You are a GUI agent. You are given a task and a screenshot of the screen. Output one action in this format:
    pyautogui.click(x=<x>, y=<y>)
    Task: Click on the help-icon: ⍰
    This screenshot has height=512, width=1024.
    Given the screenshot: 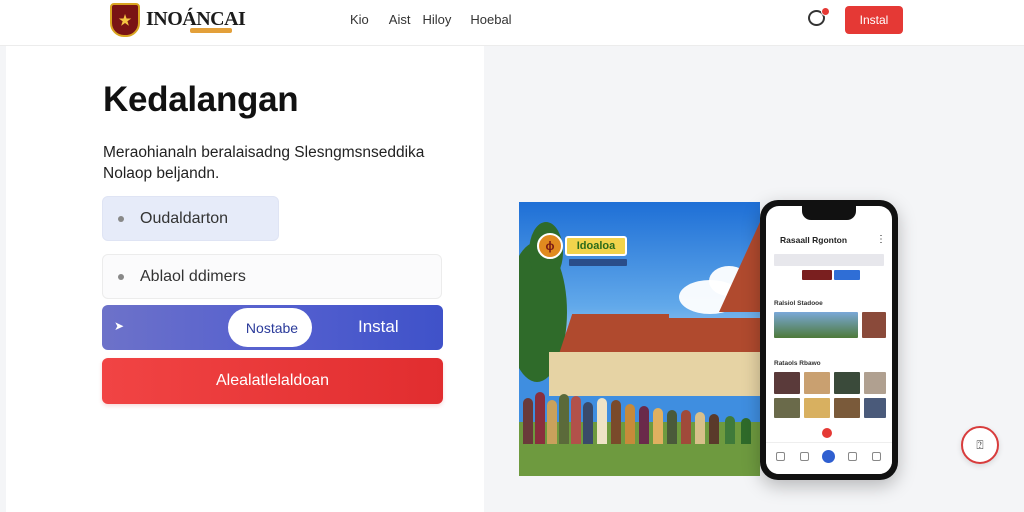 What is the action you would take?
    pyautogui.click(x=980, y=445)
    